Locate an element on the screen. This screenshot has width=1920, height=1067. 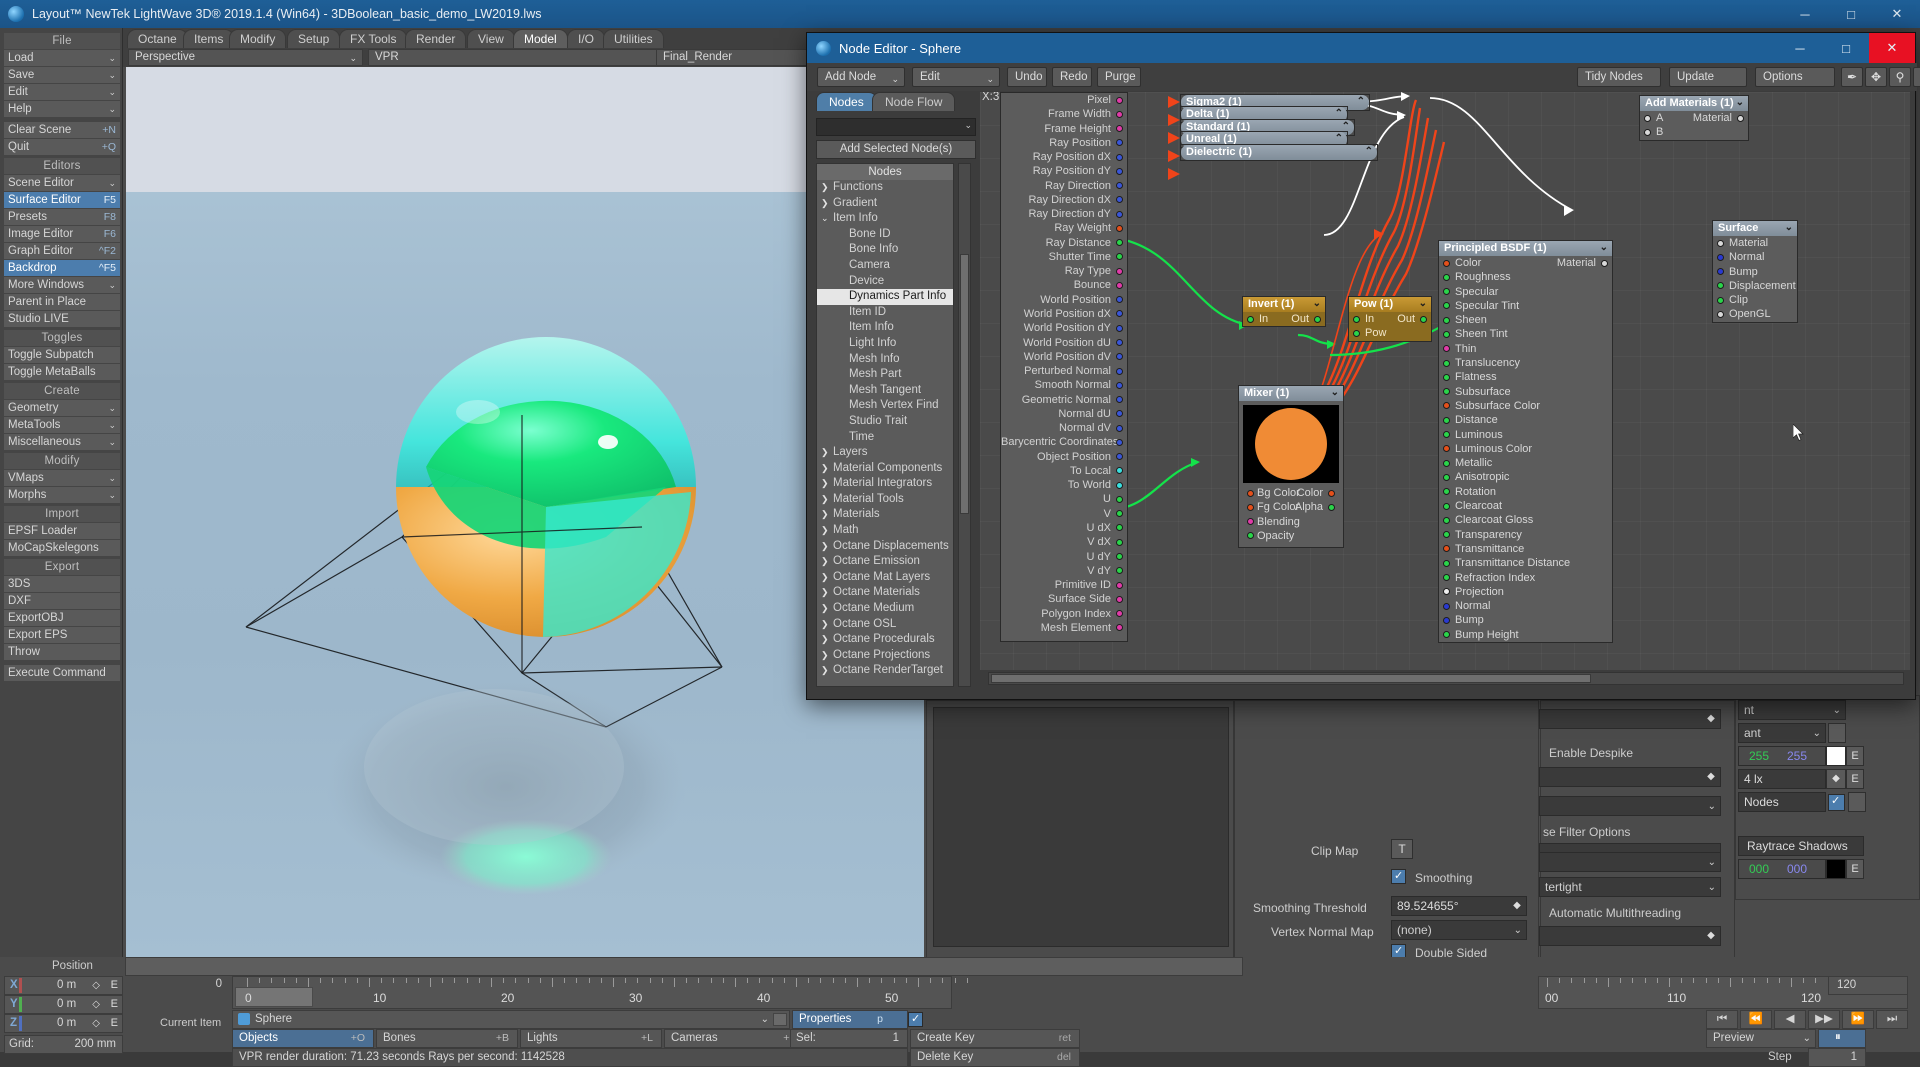
left-panel-item-toggle-subpatch: Toggle Subpatch is located at coordinates (62, 355).